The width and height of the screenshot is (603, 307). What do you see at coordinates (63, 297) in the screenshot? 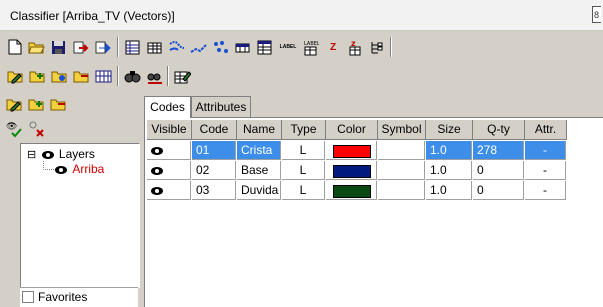
I see `favorites-label: Favorites` at bounding box center [63, 297].